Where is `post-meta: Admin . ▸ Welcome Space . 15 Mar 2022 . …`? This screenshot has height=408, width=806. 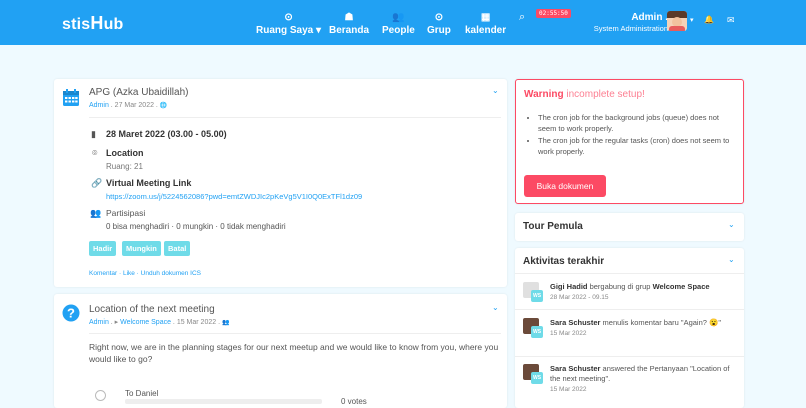 post-meta: Admin . ▸ Welcome Space . 15 Mar 2022 . … is located at coordinates (159, 322).